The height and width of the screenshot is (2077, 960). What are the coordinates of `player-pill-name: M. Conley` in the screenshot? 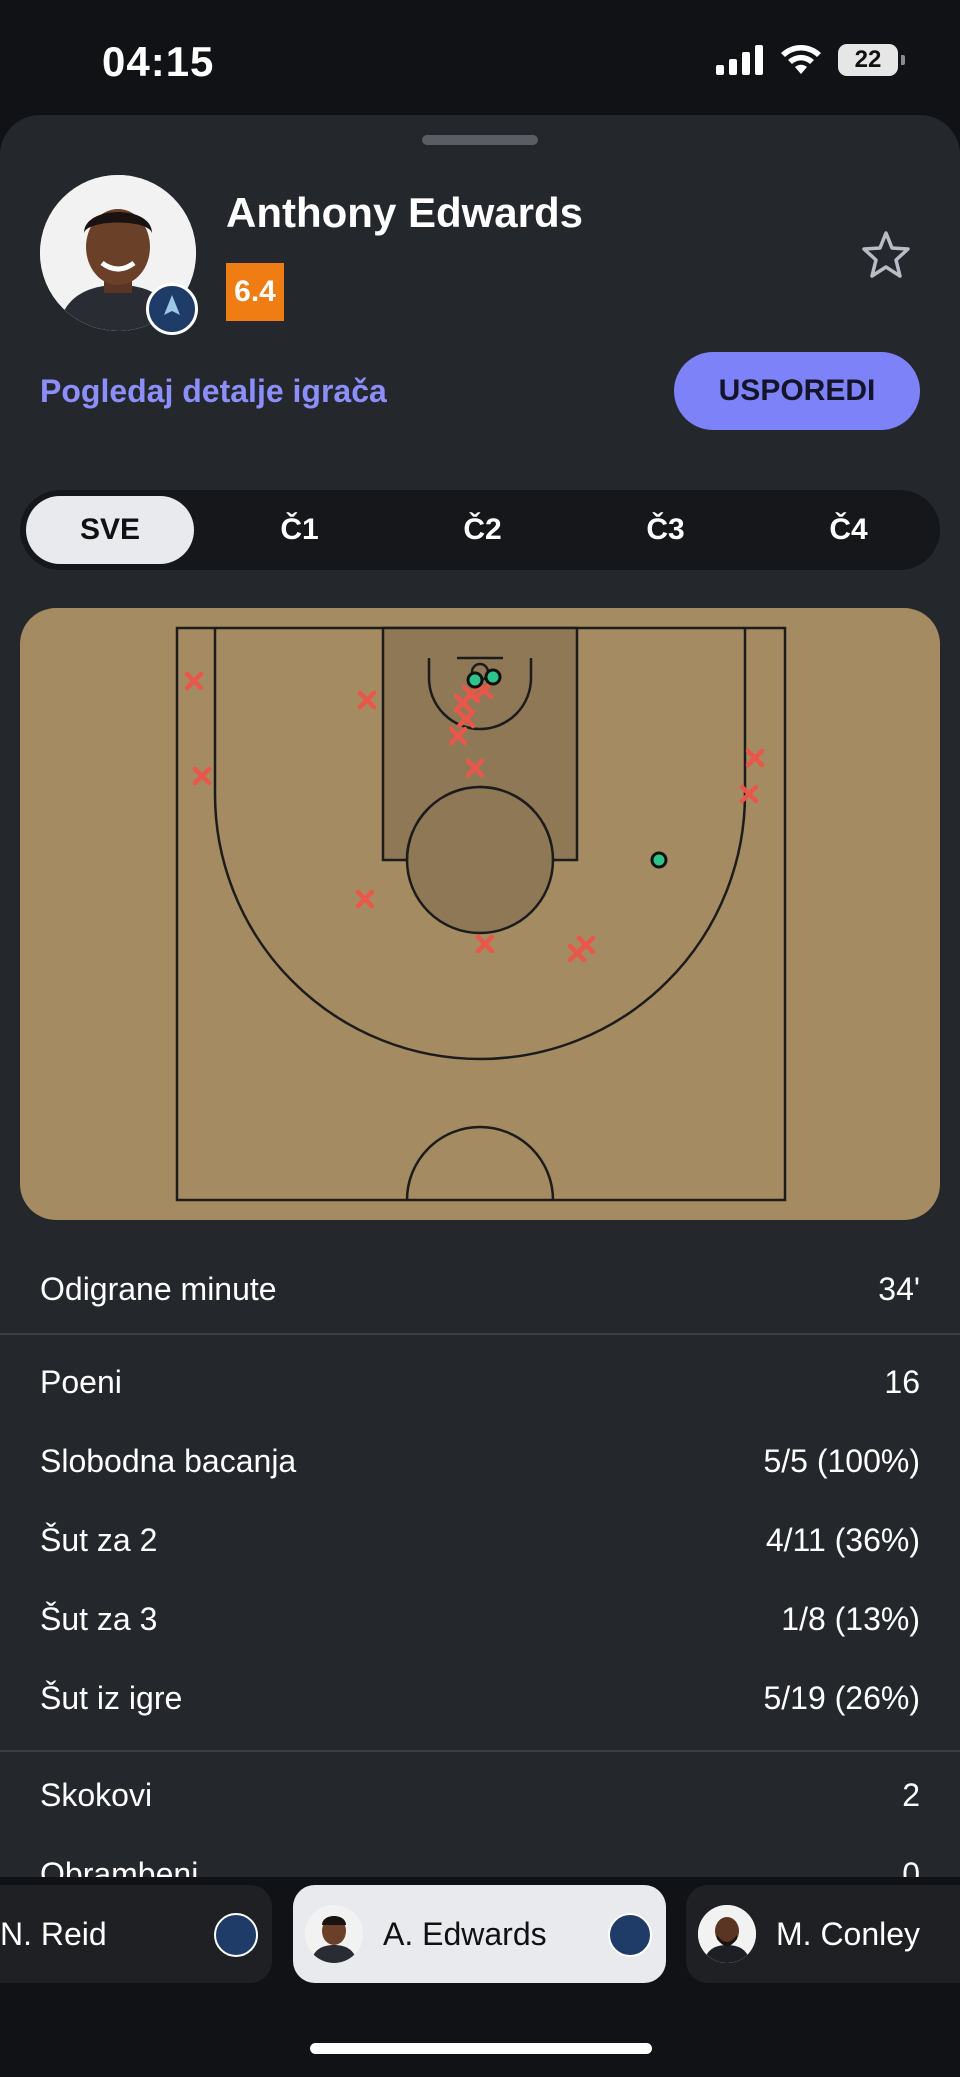 It's located at (848, 1933).